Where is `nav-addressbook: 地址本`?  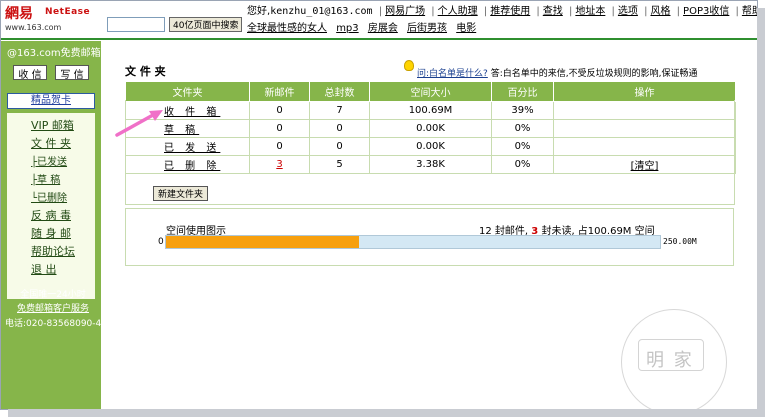 nav-addressbook: 地址本 is located at coordinates (590, 11).